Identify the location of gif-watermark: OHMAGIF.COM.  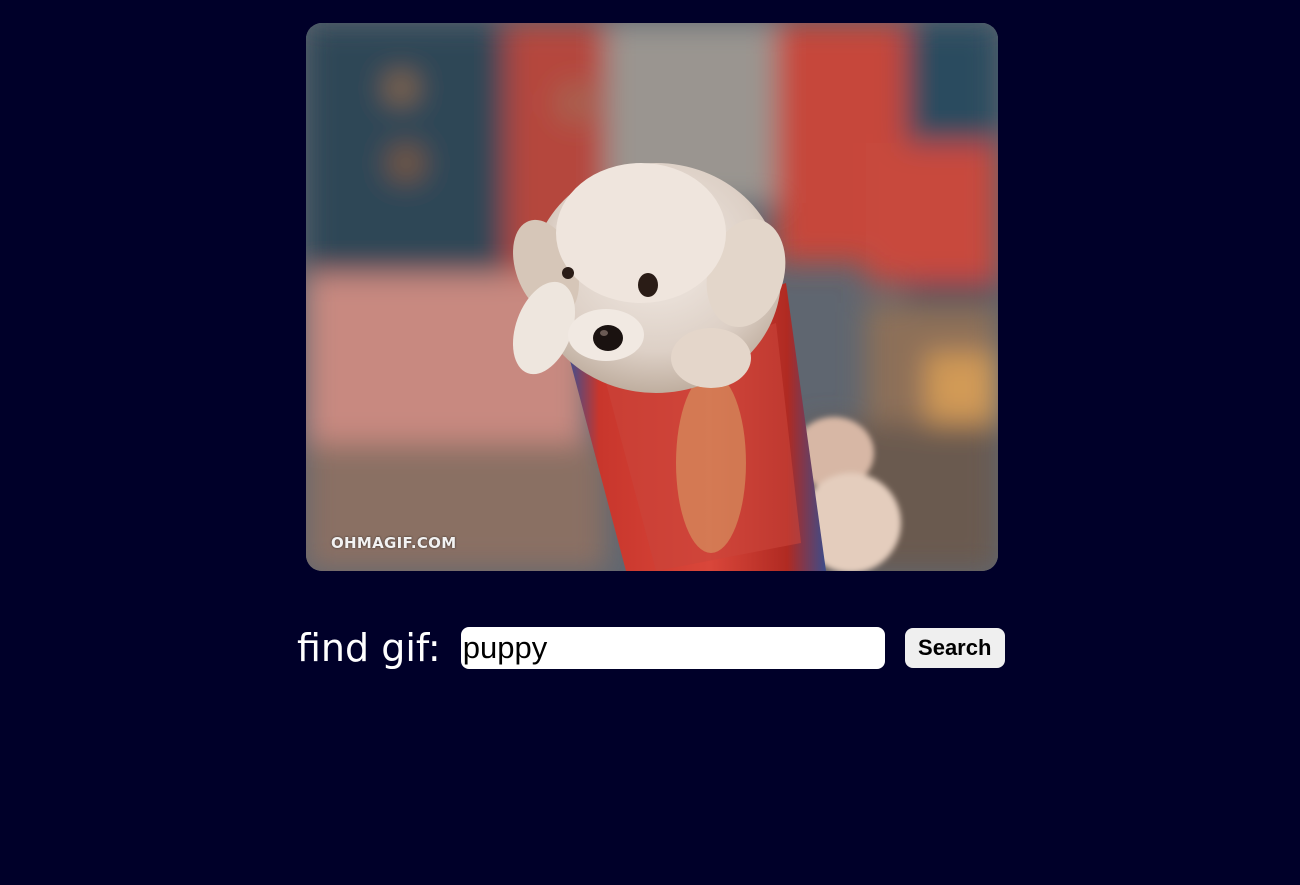
(394, 543).